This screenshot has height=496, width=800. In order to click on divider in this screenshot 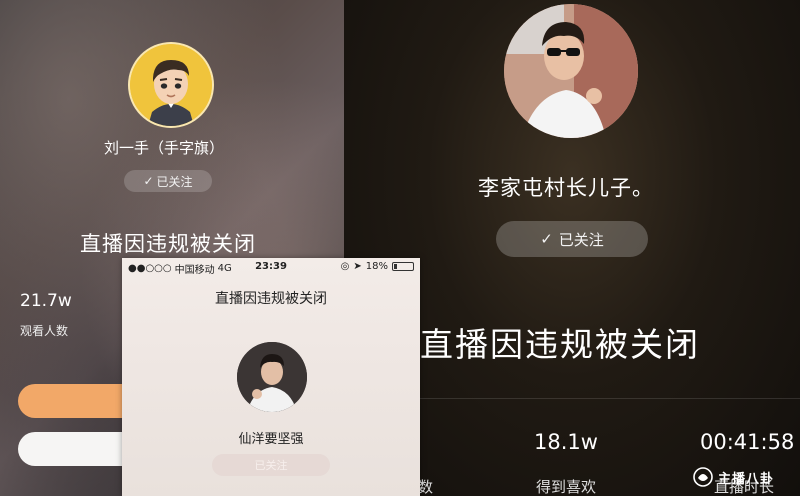, I will do `click(607, 398)`.